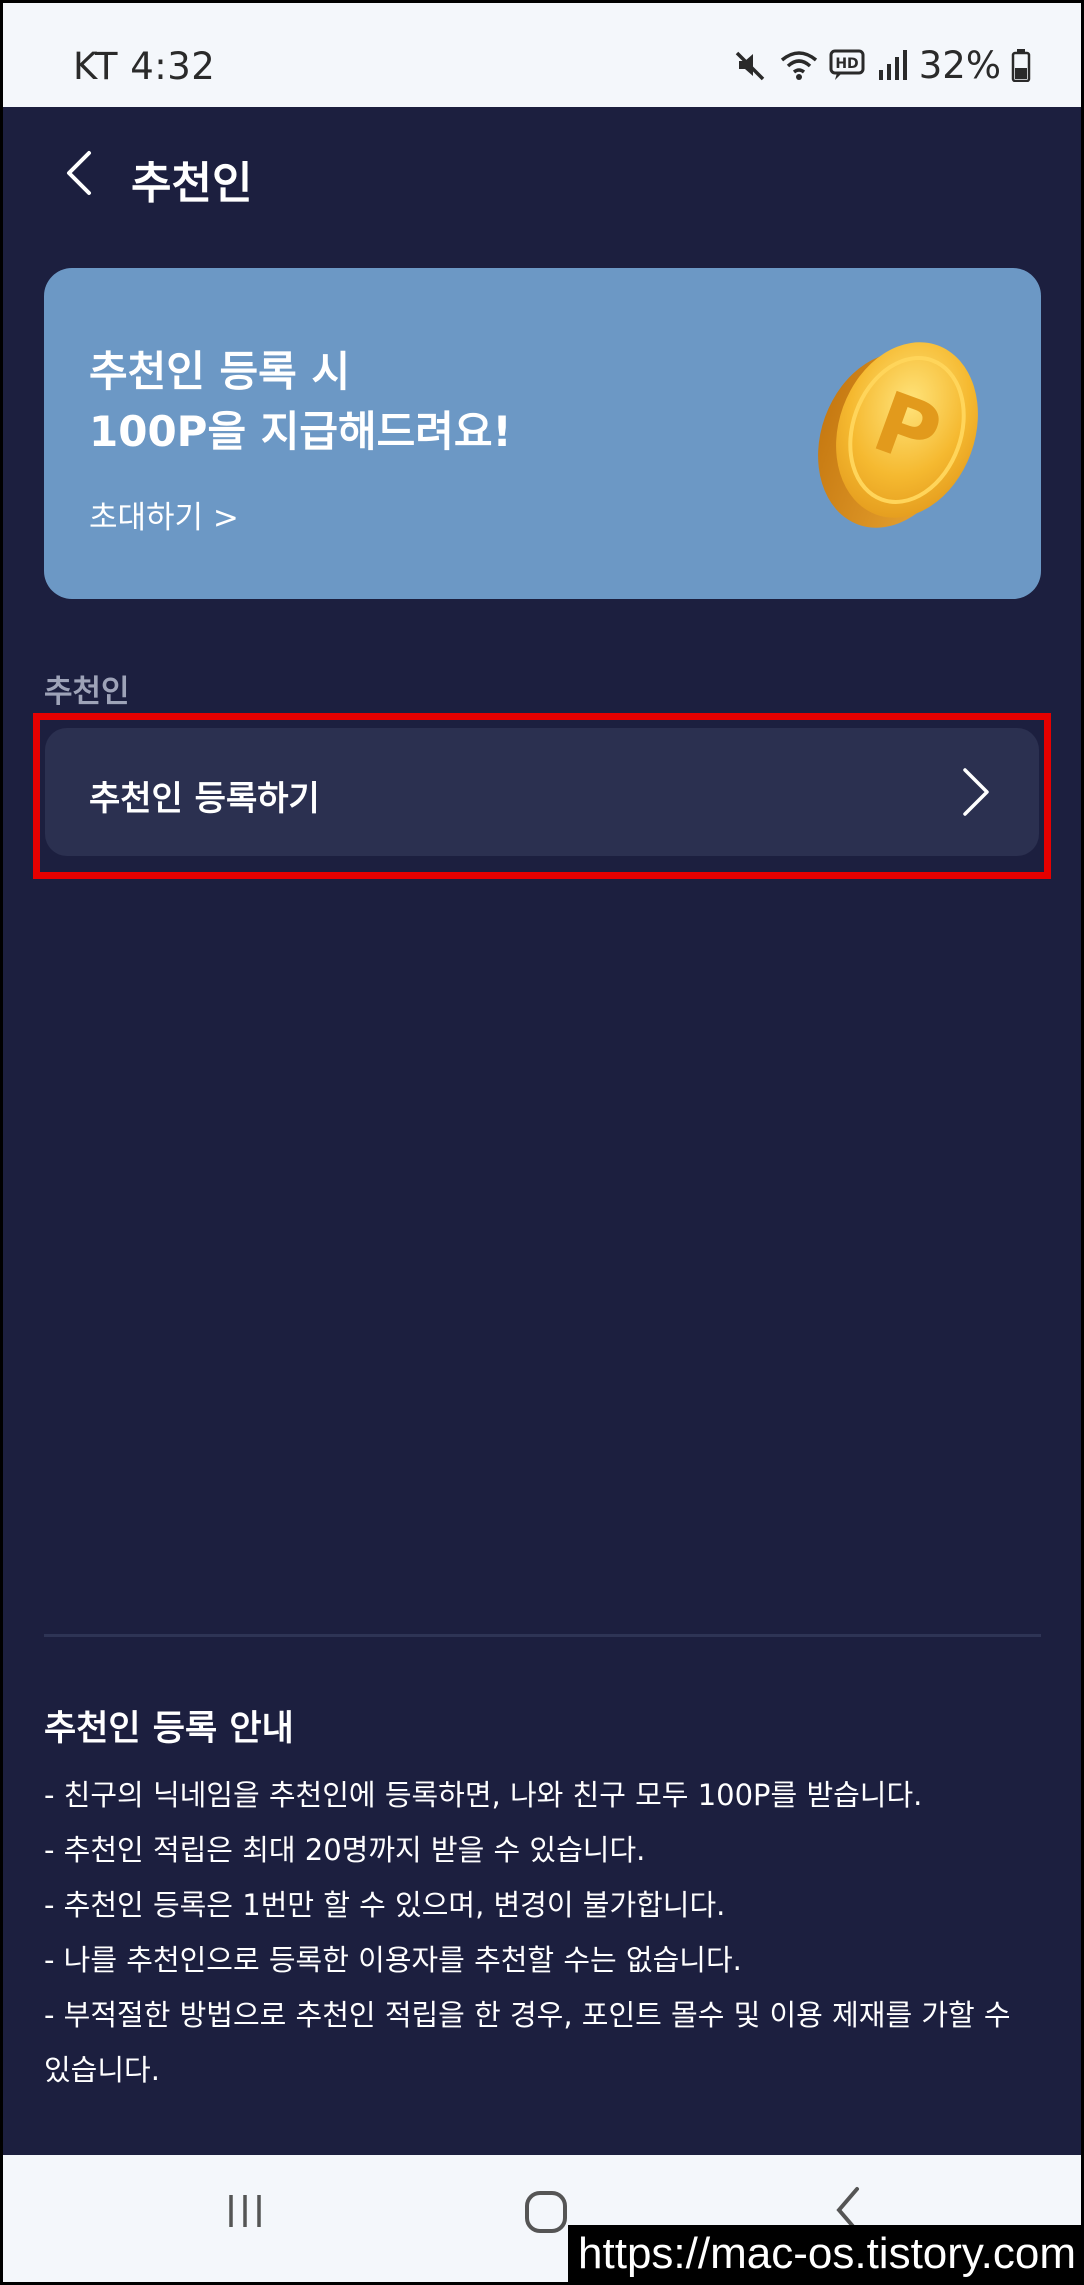 This screenshot has width=1084, height=2285. I want to click on signal-icon, so click(892, 65).